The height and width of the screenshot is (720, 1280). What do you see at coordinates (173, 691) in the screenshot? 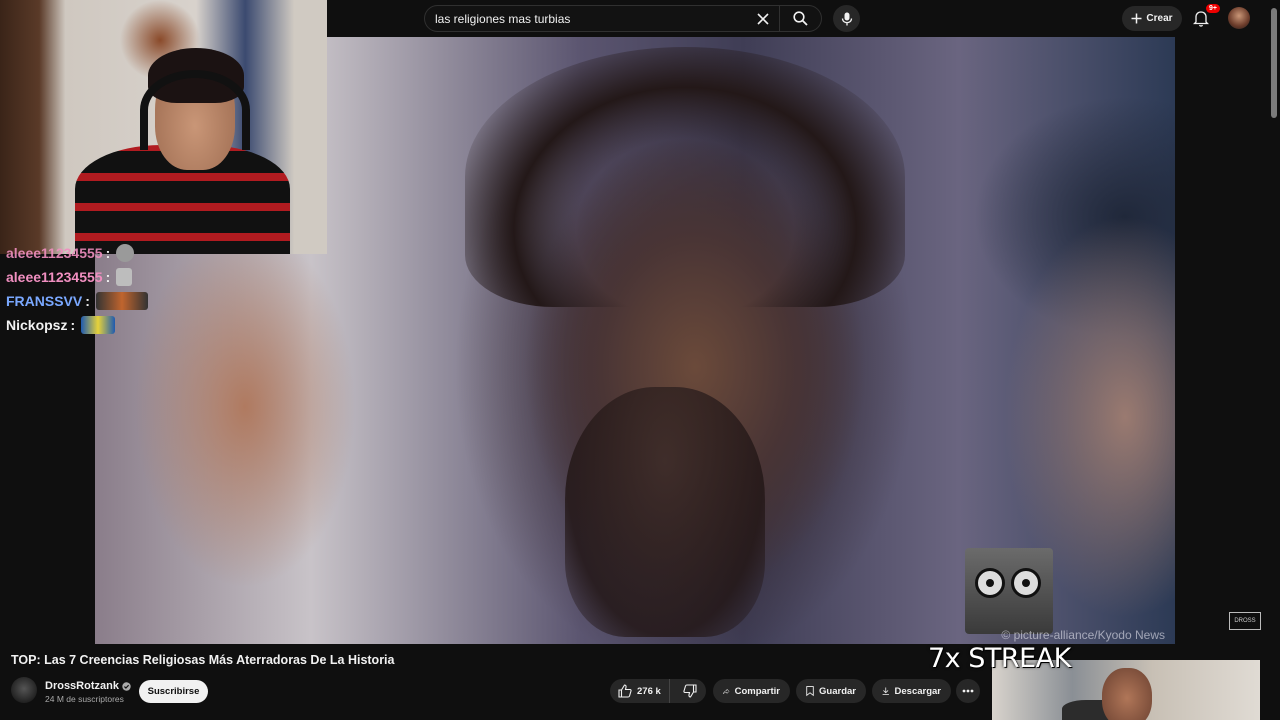
I see `subscribe-button: Suscribirse` at bounding box center [173, 691].